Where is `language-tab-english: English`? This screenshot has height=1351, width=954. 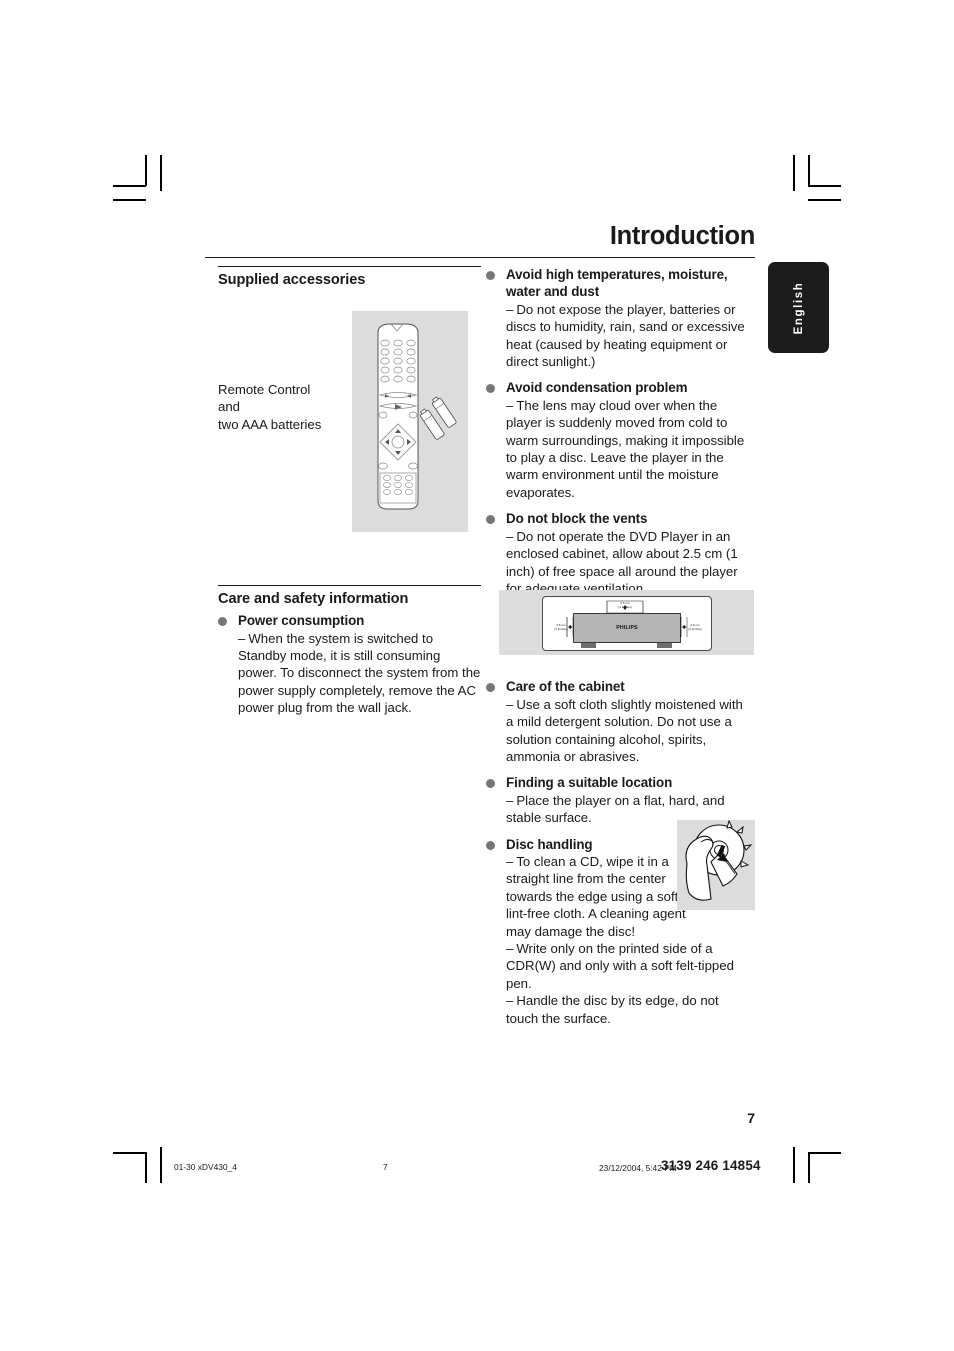
language-tab-english: English is located at coordinates (798, 307).